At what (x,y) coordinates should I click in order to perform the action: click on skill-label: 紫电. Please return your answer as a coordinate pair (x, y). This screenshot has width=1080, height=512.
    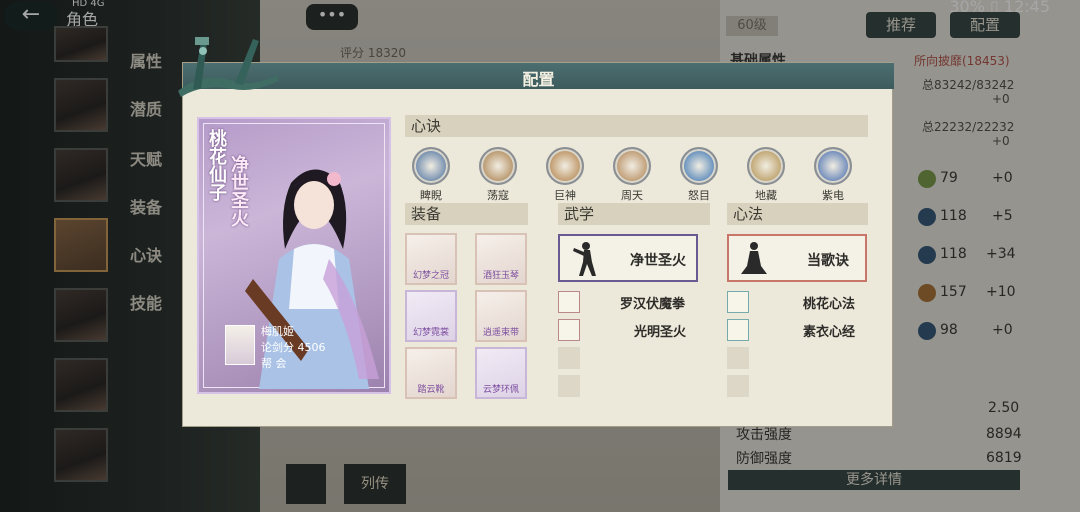
    Looking at the image, I should click on (833, 195).